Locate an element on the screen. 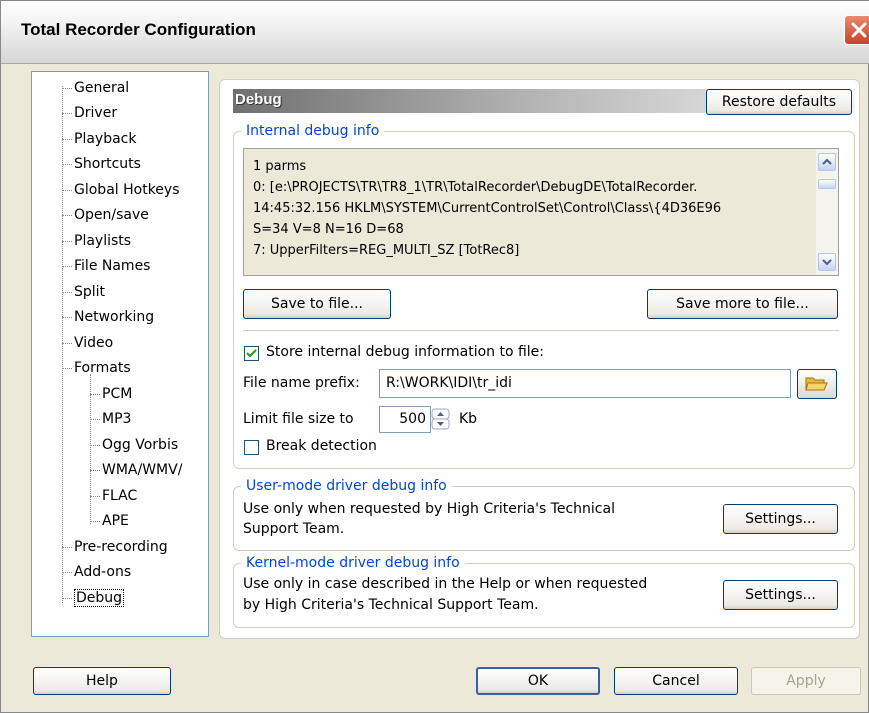  user-mode-text-line2: Support Team. is located at coordinates (294, 529).